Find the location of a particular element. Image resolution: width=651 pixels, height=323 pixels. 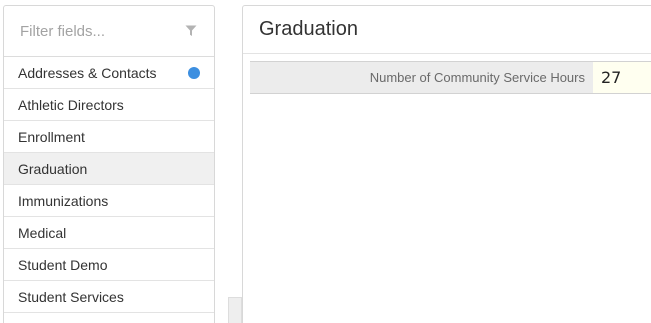

sidebar-item-label: Student Services is located at coordinates (71, 296).